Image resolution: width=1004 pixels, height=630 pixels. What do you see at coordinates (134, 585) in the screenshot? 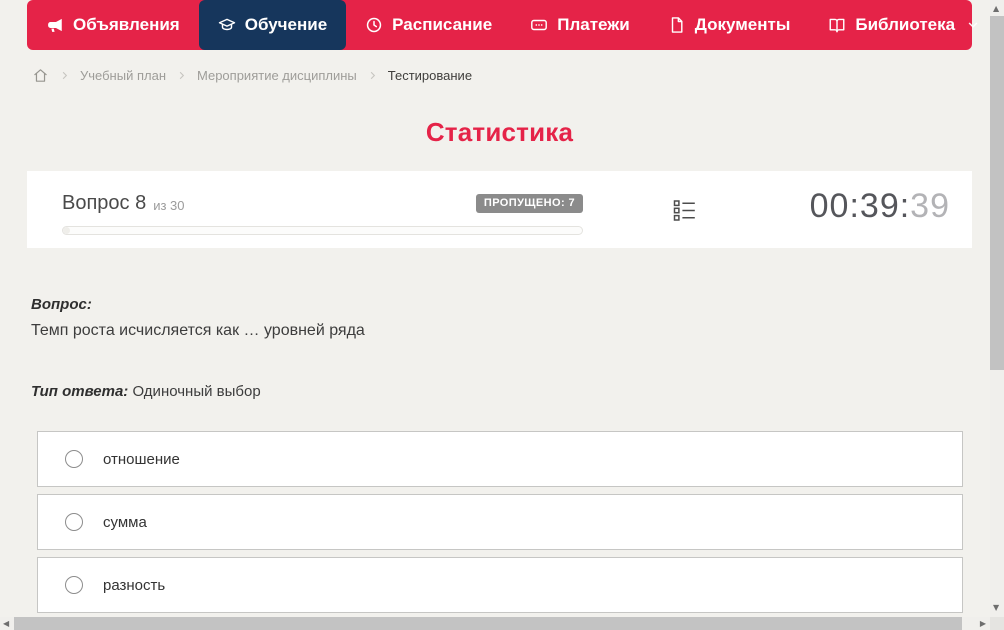
I see `answer-option-label: разность` at bounding box center [134, 585].